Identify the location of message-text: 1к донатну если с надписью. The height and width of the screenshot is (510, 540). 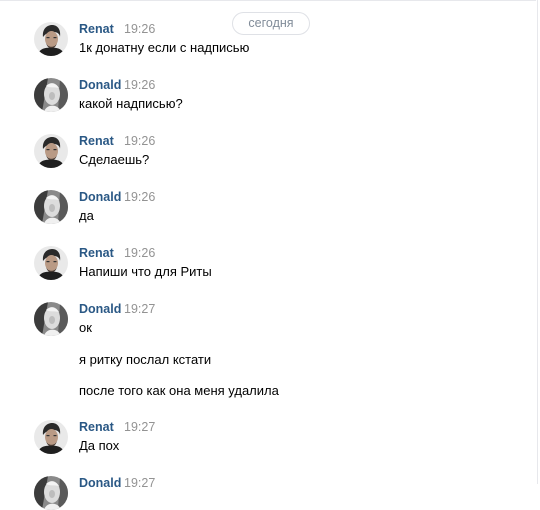
(164, 47).